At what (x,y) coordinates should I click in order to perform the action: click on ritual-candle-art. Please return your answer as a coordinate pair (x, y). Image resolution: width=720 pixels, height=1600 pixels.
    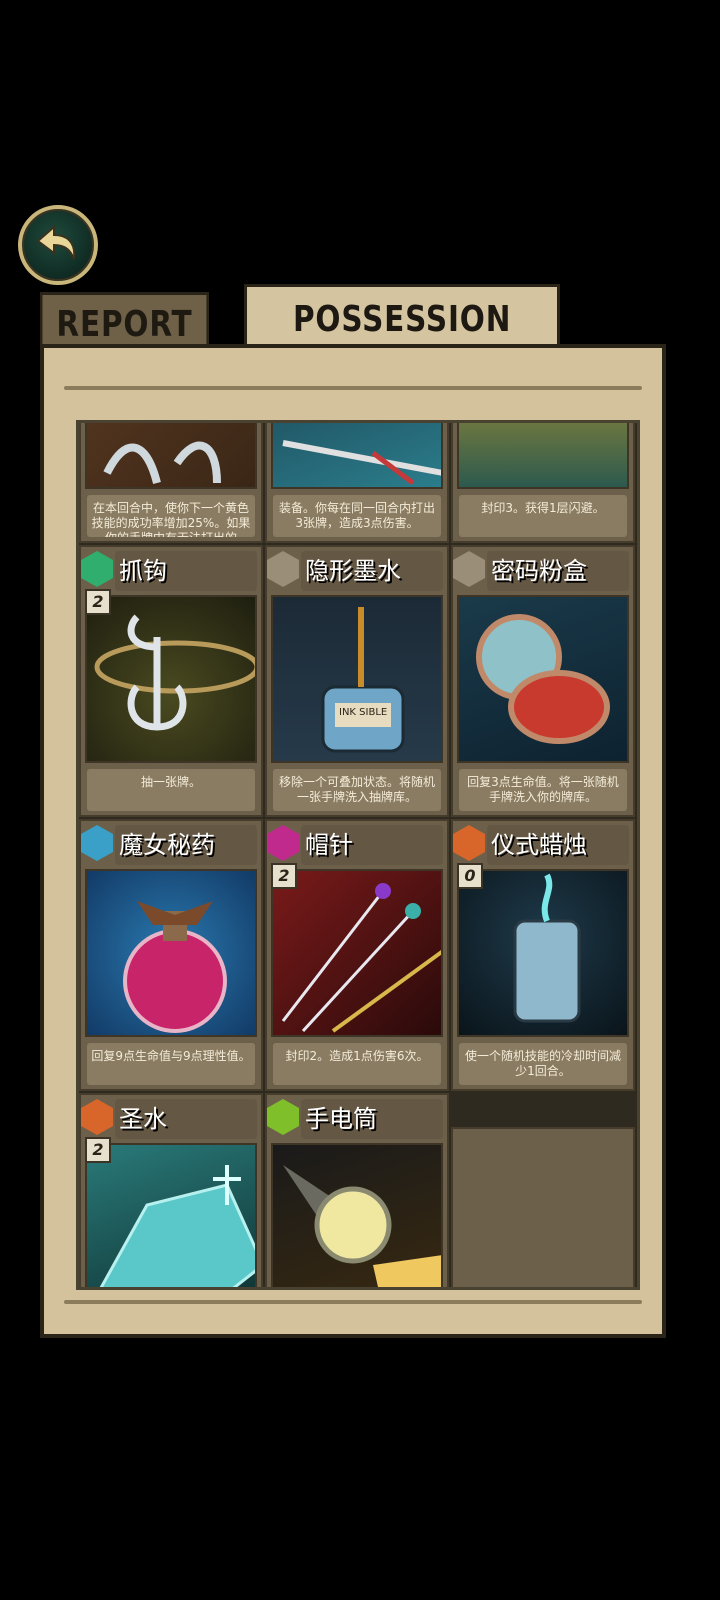
    Looking at the image, I should click on (543, 953).